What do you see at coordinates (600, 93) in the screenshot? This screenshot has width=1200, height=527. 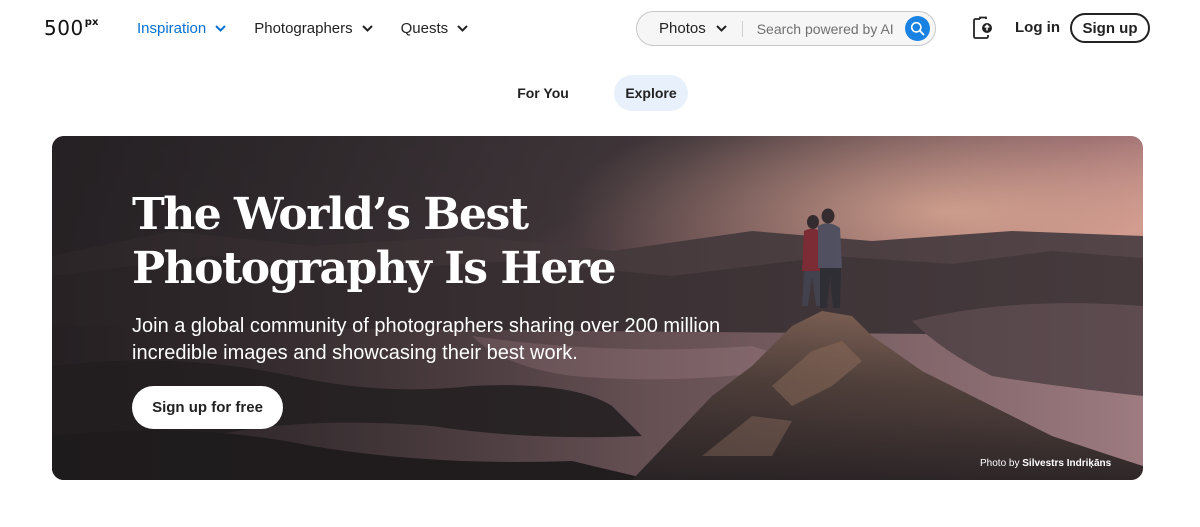 I see `feed-tabs: For You Explore` at bounding box center [600, 93].